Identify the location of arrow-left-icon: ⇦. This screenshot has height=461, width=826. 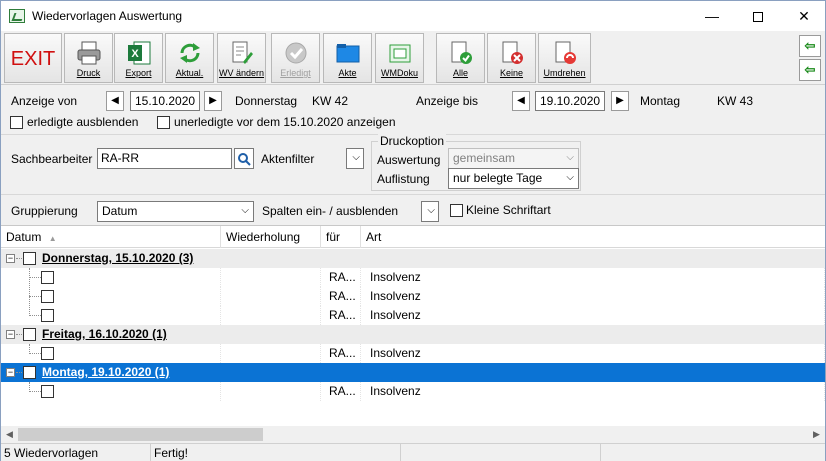
(810, 45).